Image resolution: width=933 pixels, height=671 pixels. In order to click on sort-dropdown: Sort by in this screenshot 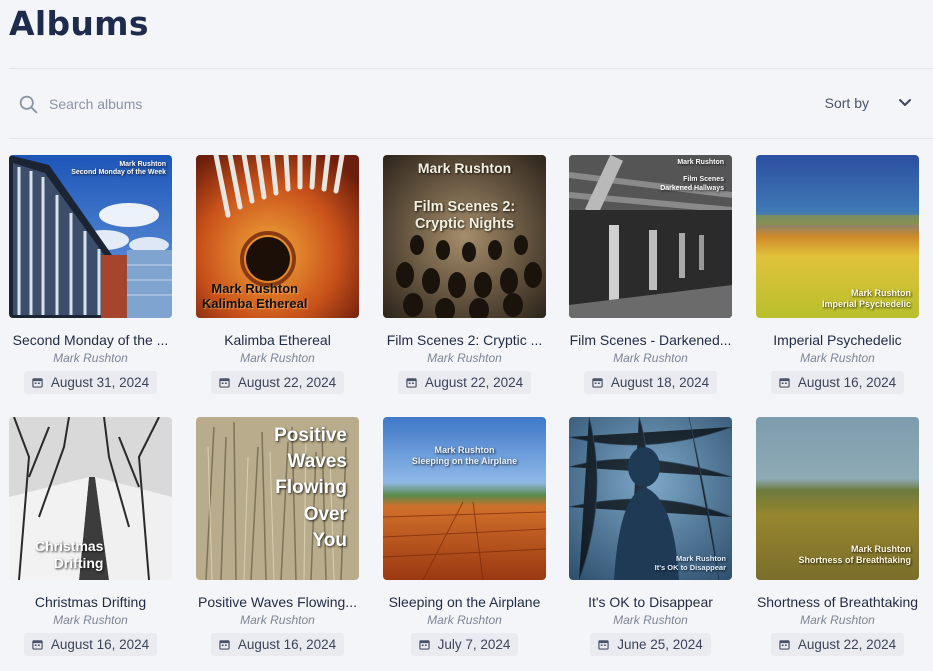, I will do `click(869, 103)`.